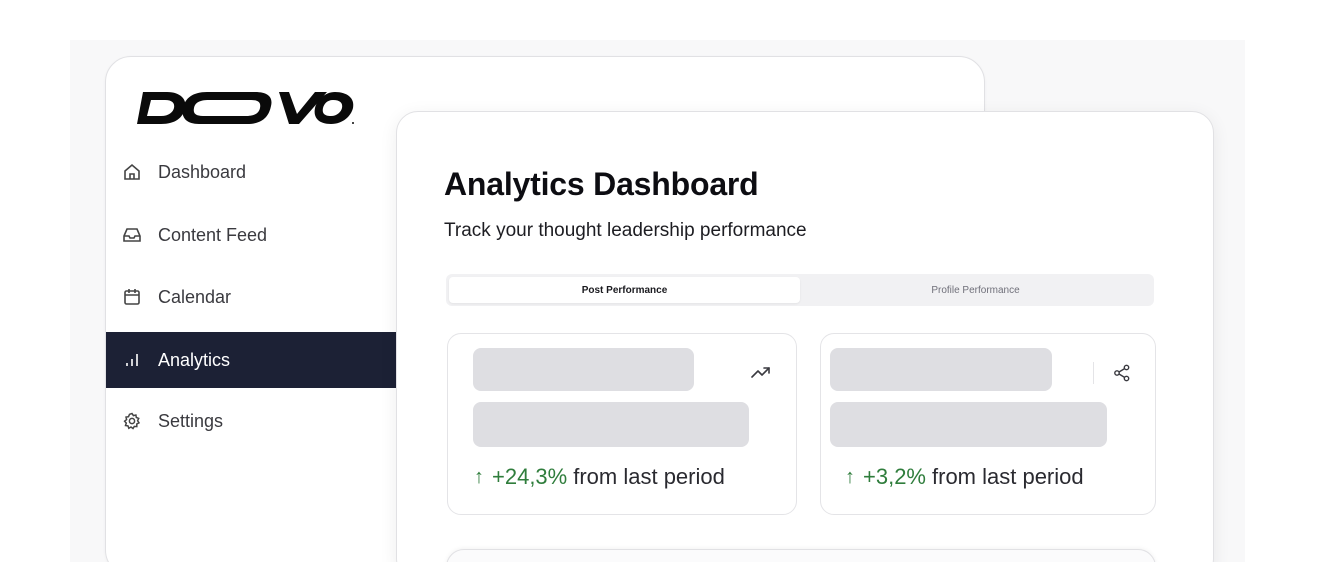 The image size is (1334, 562). I want to click on bar-chart-icon, so click(132, 360).